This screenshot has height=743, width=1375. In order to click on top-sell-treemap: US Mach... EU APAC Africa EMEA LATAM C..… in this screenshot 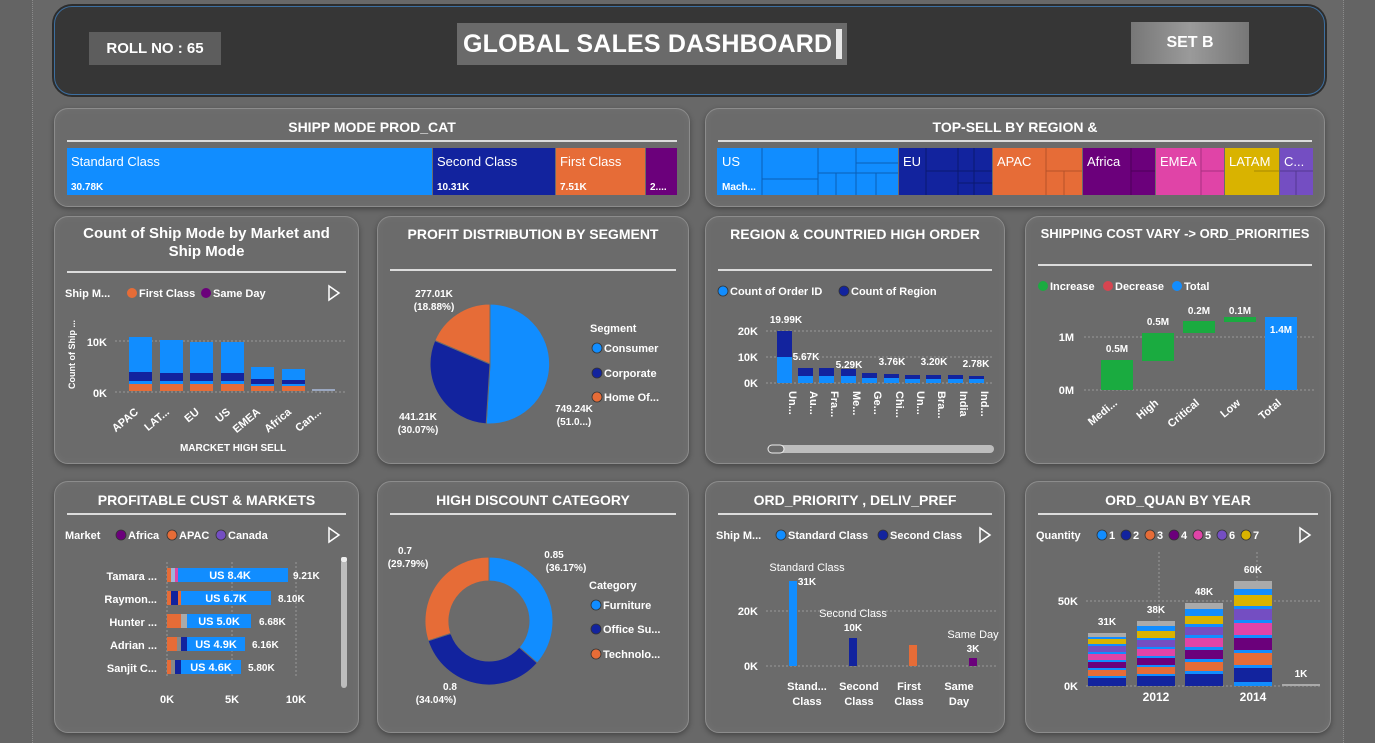, I will do `click(1016, 158)`.